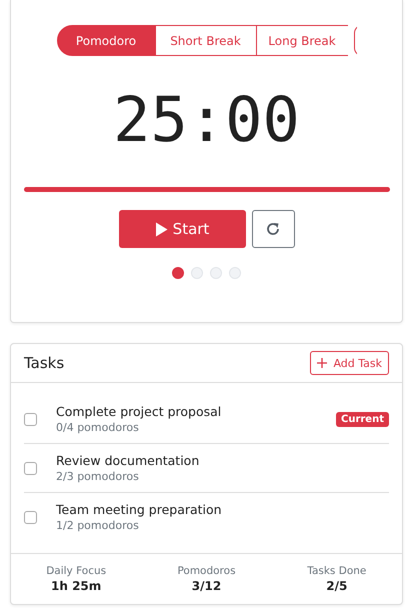 The height and width of the screenshot is (616, 417). What do you see at coordinates (206, 120) in the screenshot?
I see `timer-display: 25:00` at bounding box center [206, 120].